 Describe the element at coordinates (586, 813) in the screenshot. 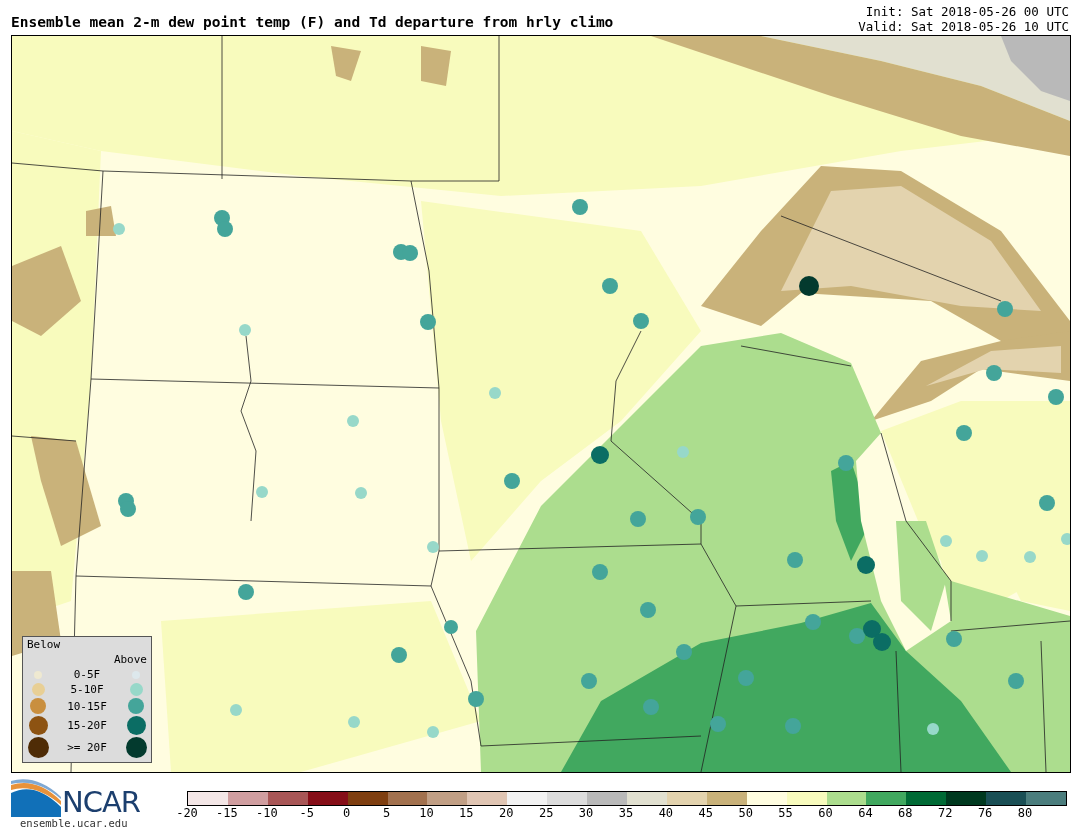

I see `scale-tick-label: 30` at that location.